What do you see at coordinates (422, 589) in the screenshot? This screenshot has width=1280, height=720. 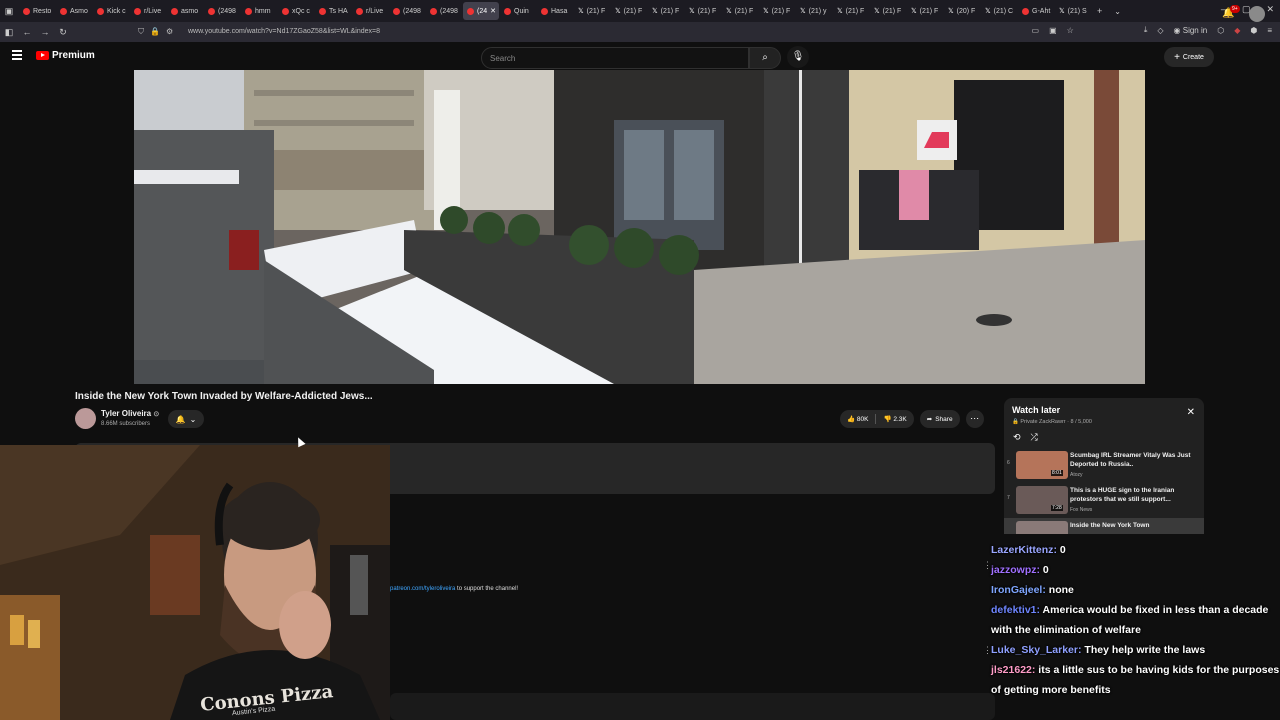 I see `patreon-link: patreon.com/tyleroliveira` at bounding box center [422, 589].